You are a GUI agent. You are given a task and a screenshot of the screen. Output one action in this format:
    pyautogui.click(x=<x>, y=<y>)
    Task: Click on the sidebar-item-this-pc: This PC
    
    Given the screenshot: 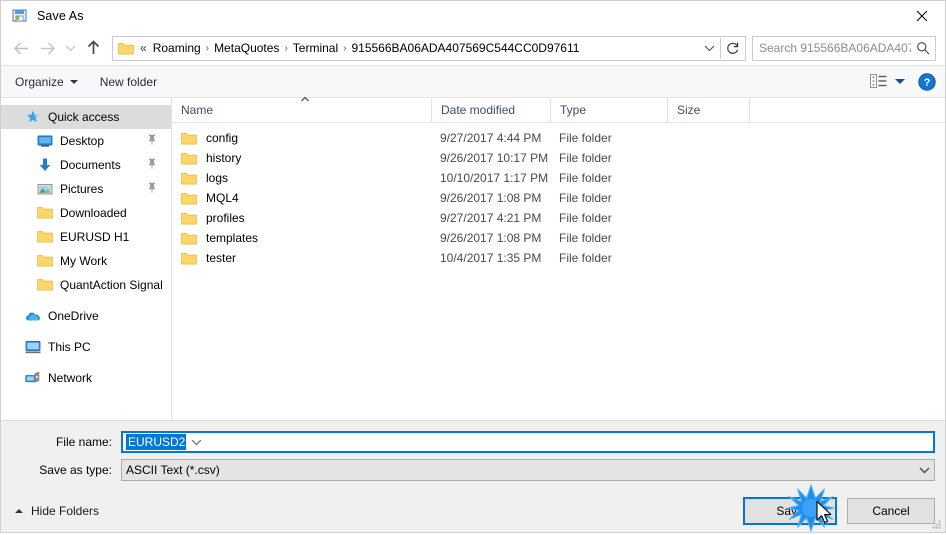 What is the action you would take?
    pyautogui.click(x=86, y=347)
    